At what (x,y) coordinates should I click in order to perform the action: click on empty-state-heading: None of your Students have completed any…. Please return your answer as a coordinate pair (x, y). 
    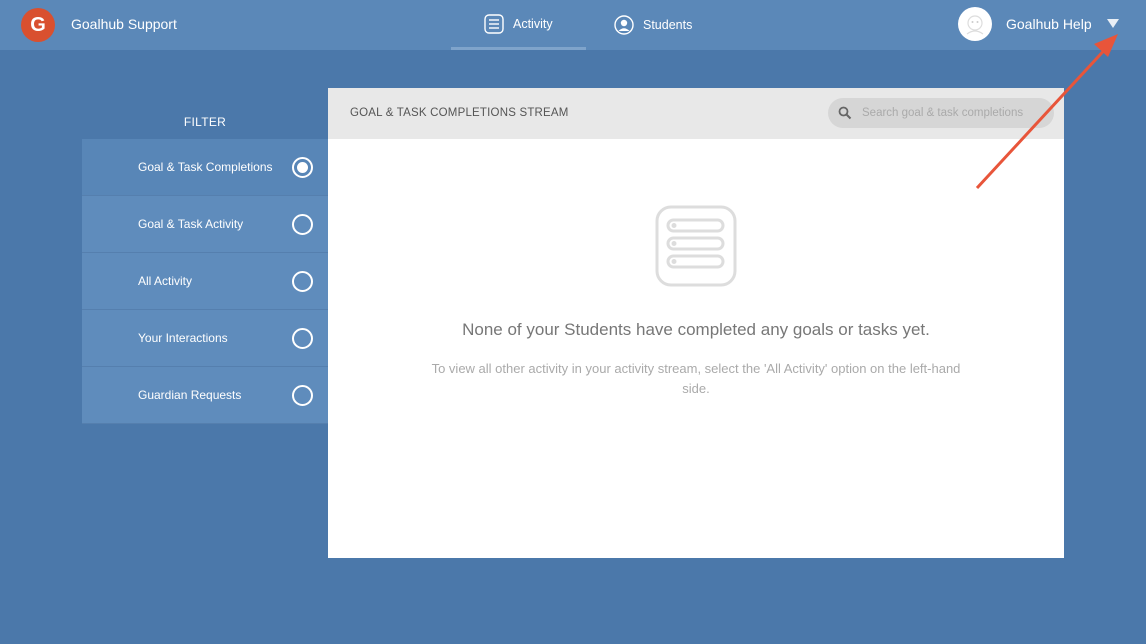
    Looking at the image, I should click on (696, 329).